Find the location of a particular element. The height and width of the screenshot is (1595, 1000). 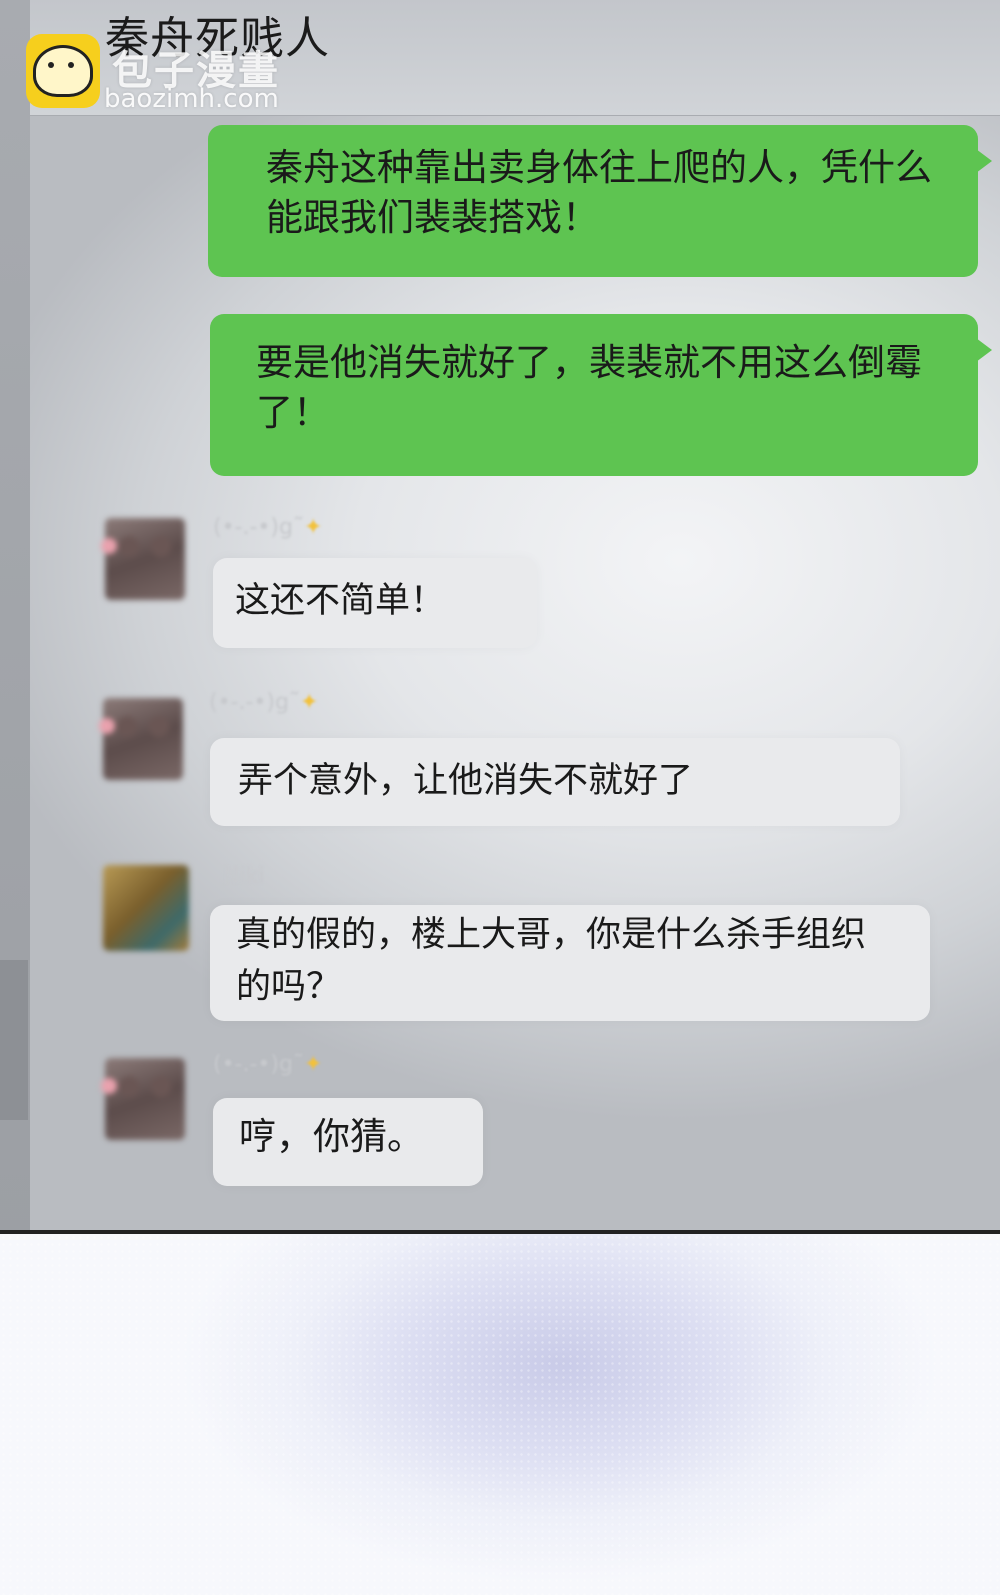

watermark-url: baozimh.com is located at coordinates (191, 99).